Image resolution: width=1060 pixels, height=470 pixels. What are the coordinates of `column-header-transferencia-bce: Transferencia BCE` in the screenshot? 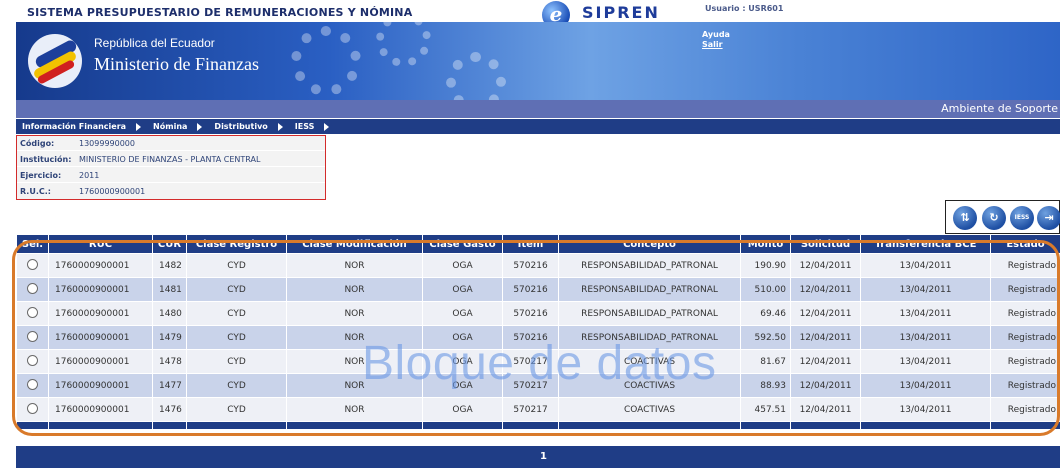 It's located at (925, 244).